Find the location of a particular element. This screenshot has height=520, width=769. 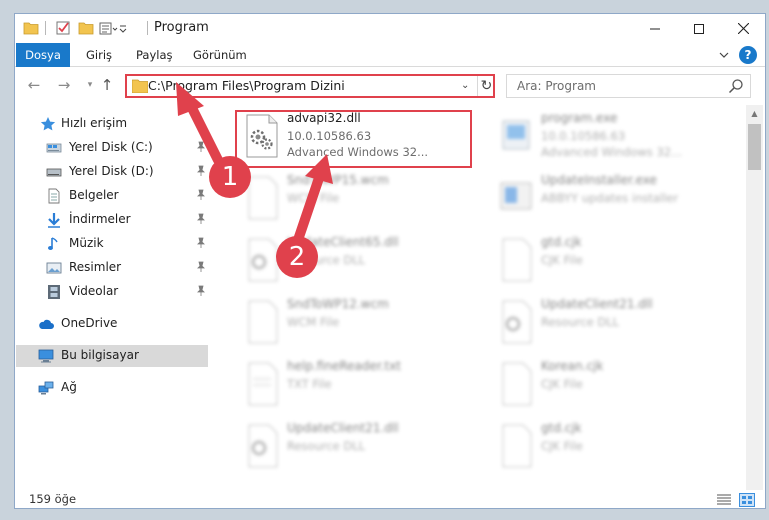

address-bar: C:\Program Files\Program Dizini ⌄ ↻ is located at coordinates (310, 86).